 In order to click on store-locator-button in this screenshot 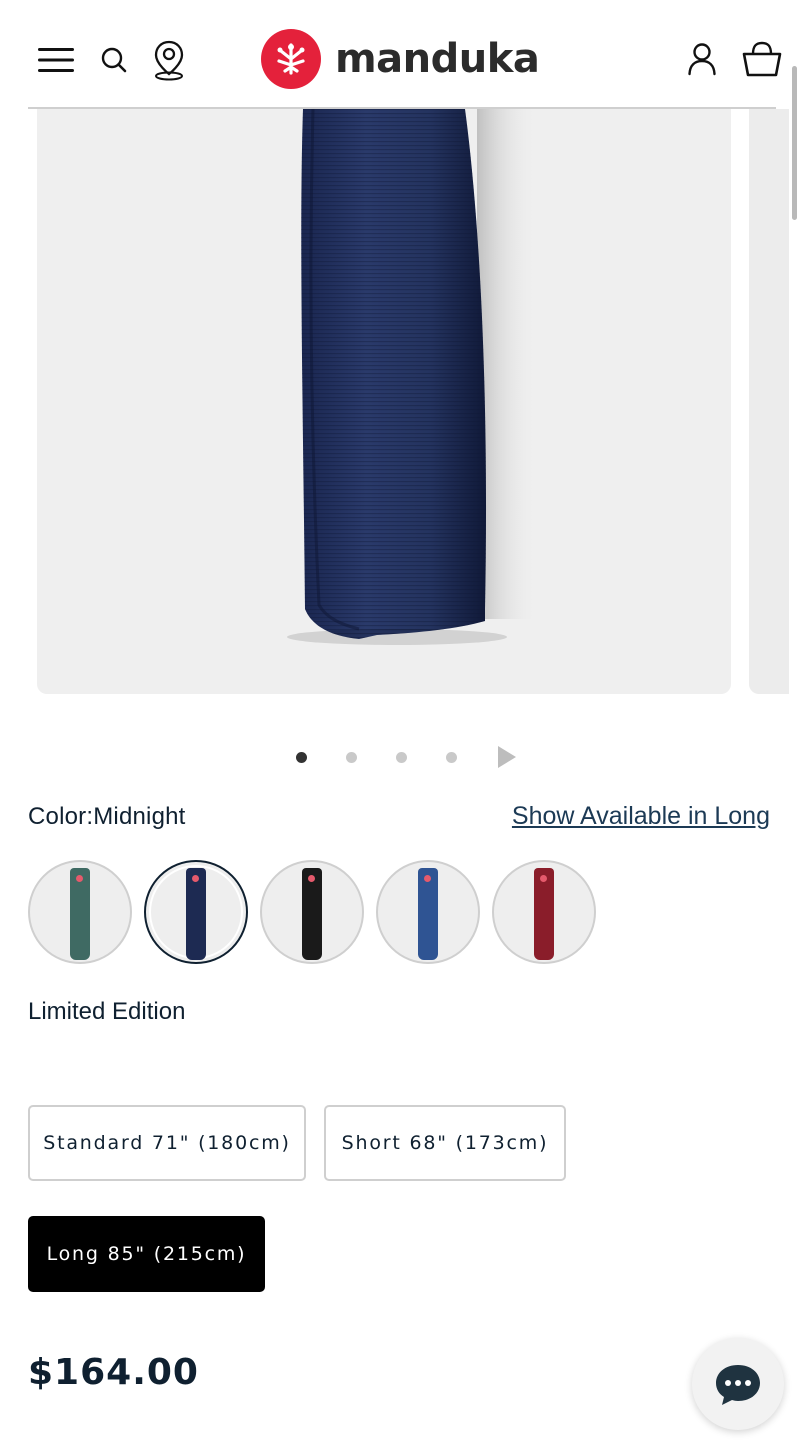, I will do `click(169, 60)`.